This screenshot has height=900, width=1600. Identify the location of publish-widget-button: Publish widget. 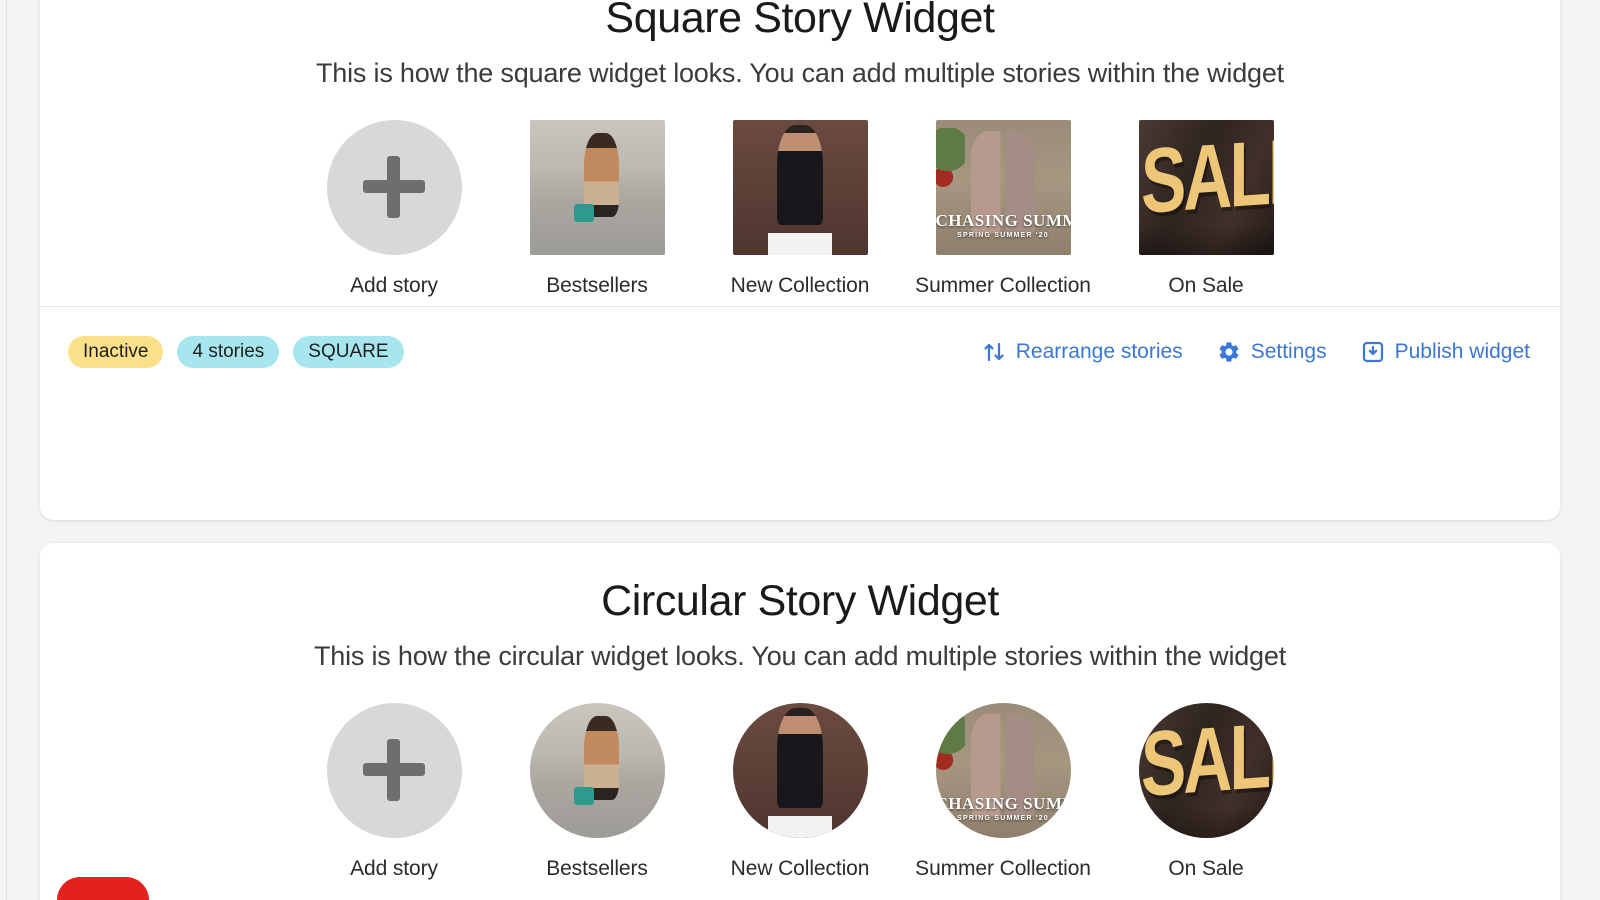
(1445, 352).